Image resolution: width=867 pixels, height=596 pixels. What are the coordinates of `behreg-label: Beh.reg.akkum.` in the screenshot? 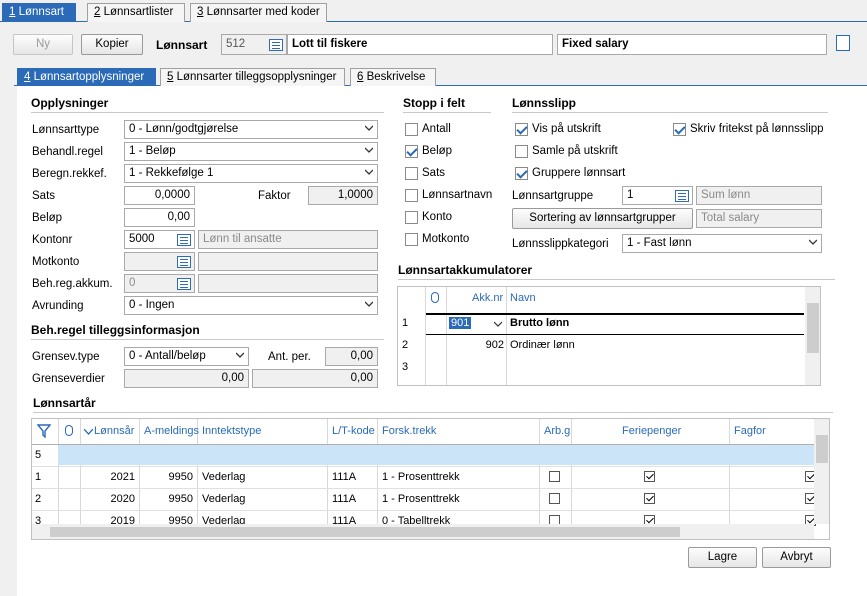 It's located at (72, 284).